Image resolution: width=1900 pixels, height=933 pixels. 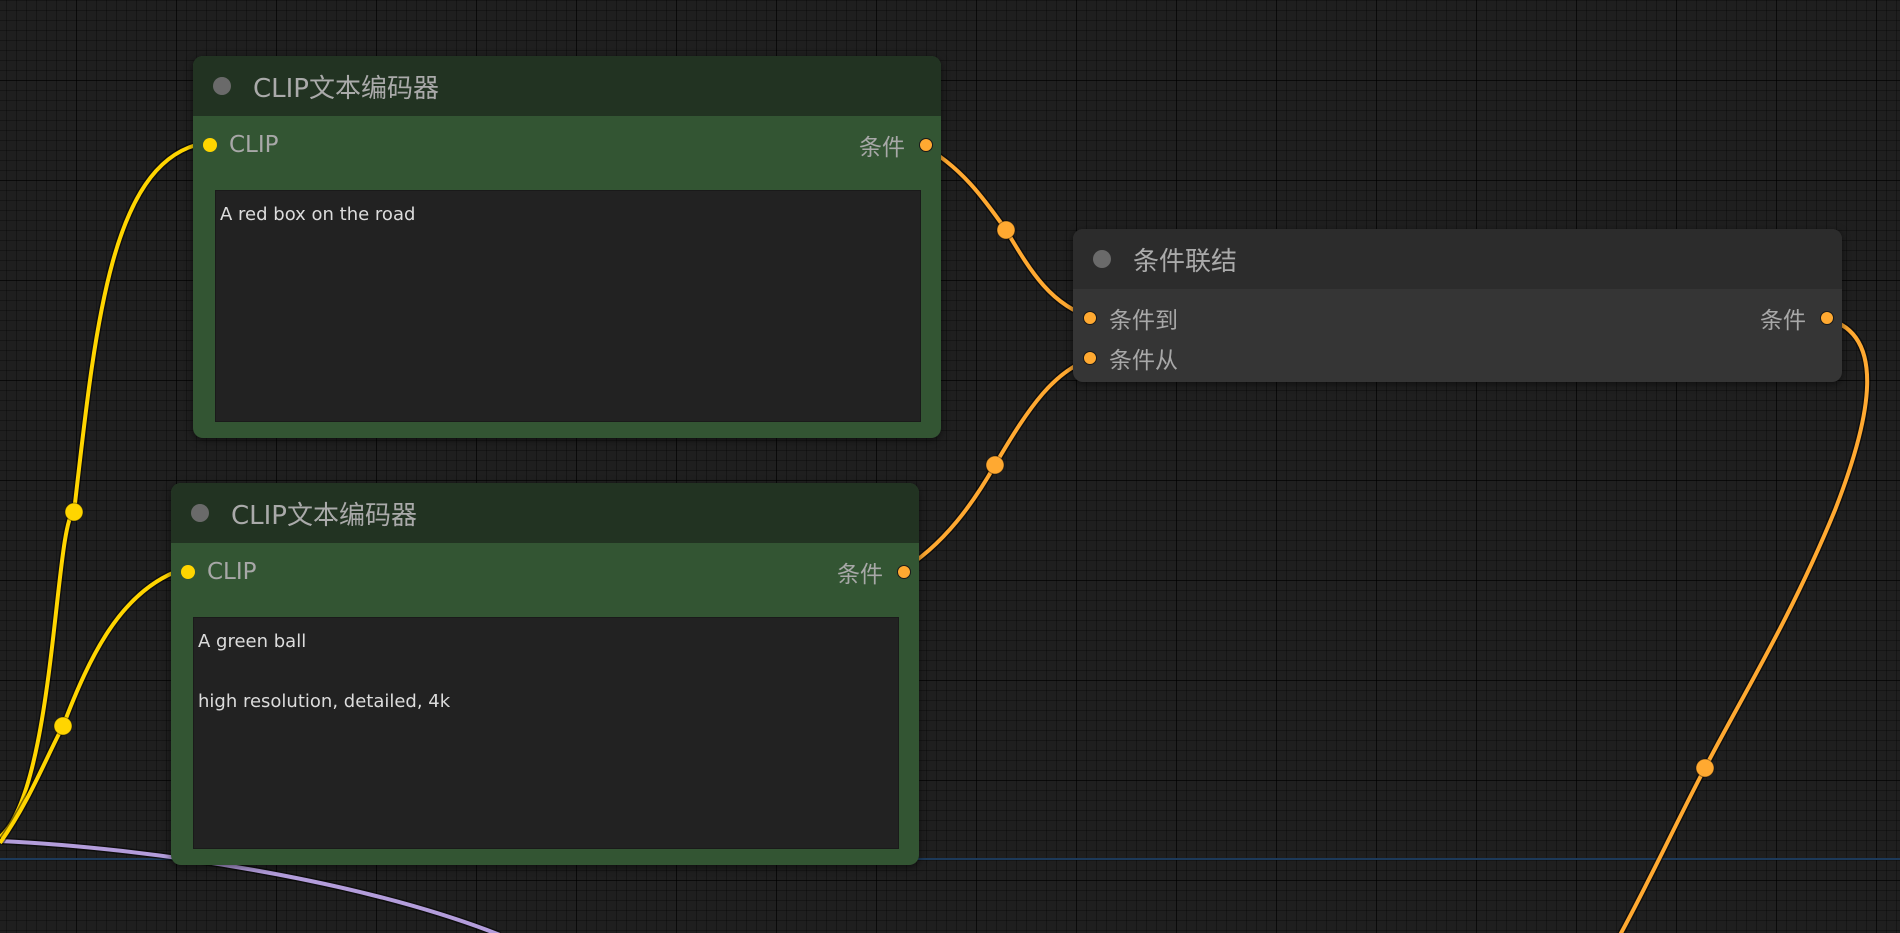 I want to click on node-header: 条件联结, so click(x=1457, y=259).